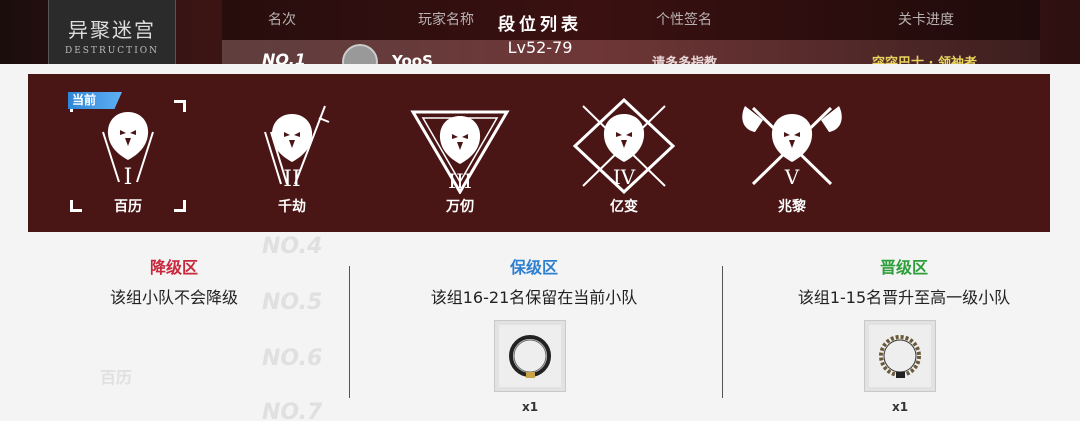  Describe the element at coordinates (624, 177) in the screenshot. I see `svg-text: IV` at that location.